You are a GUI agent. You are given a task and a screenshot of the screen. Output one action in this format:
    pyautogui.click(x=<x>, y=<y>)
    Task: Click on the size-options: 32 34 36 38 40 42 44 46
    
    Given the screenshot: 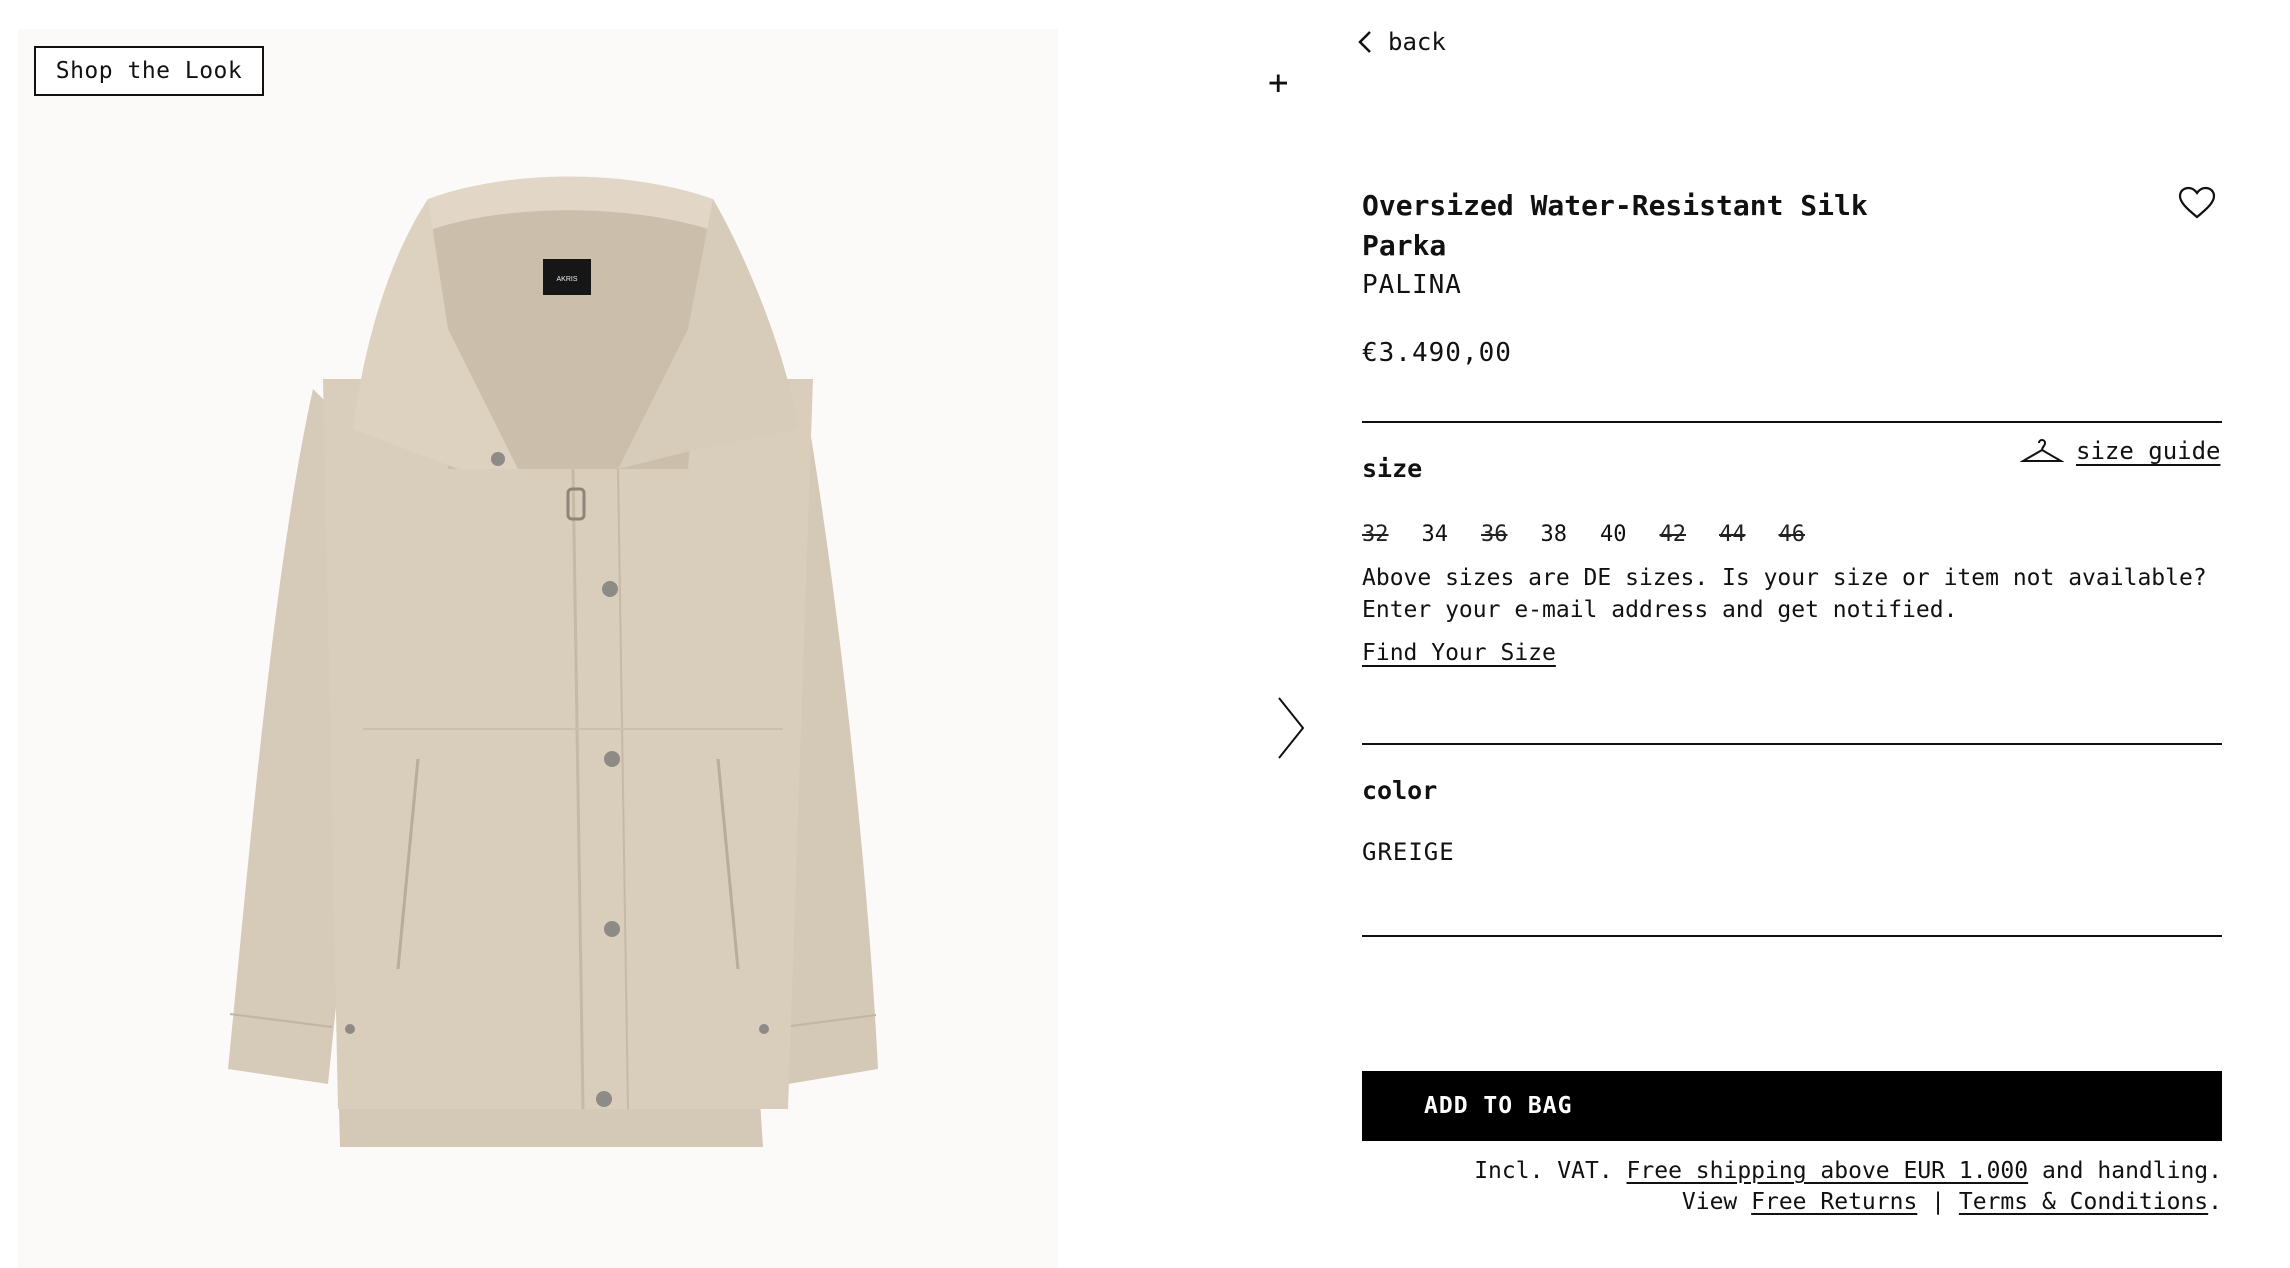 What is the action you would take?
    pyautogui.click(x=1583, y=534)
    